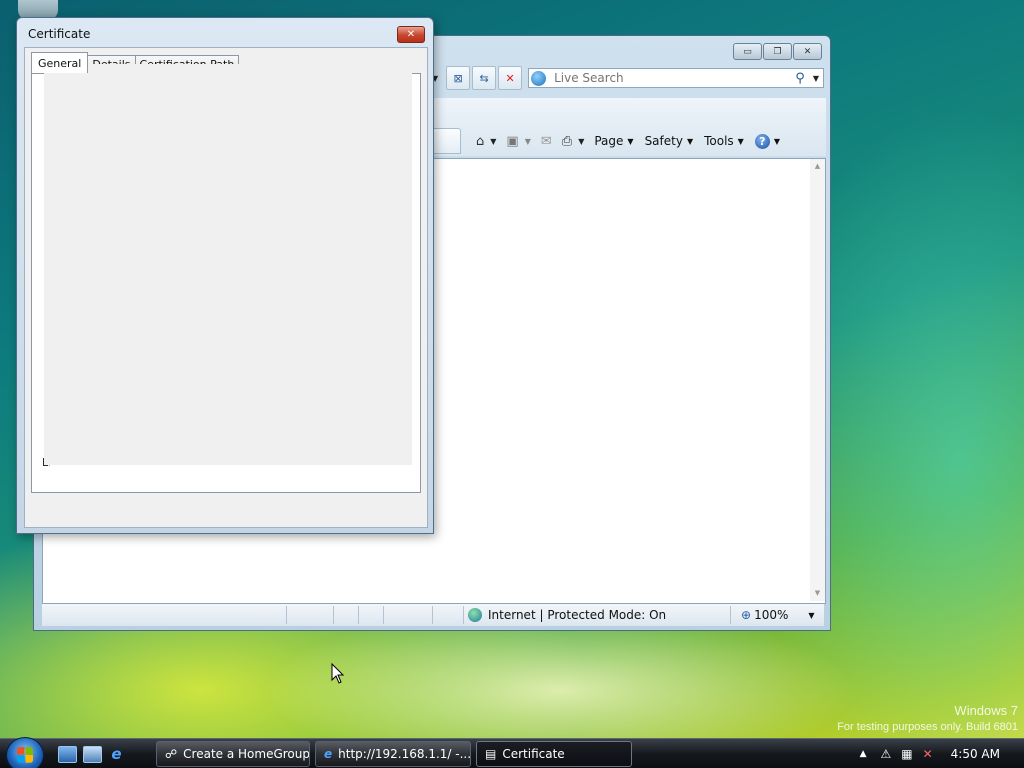 Image resolution: width=1024 pixels, height=768 pixels. Describe the element at coordinates (609, 141) in the screenshot. I see `page-menu-label: Page` at that location.